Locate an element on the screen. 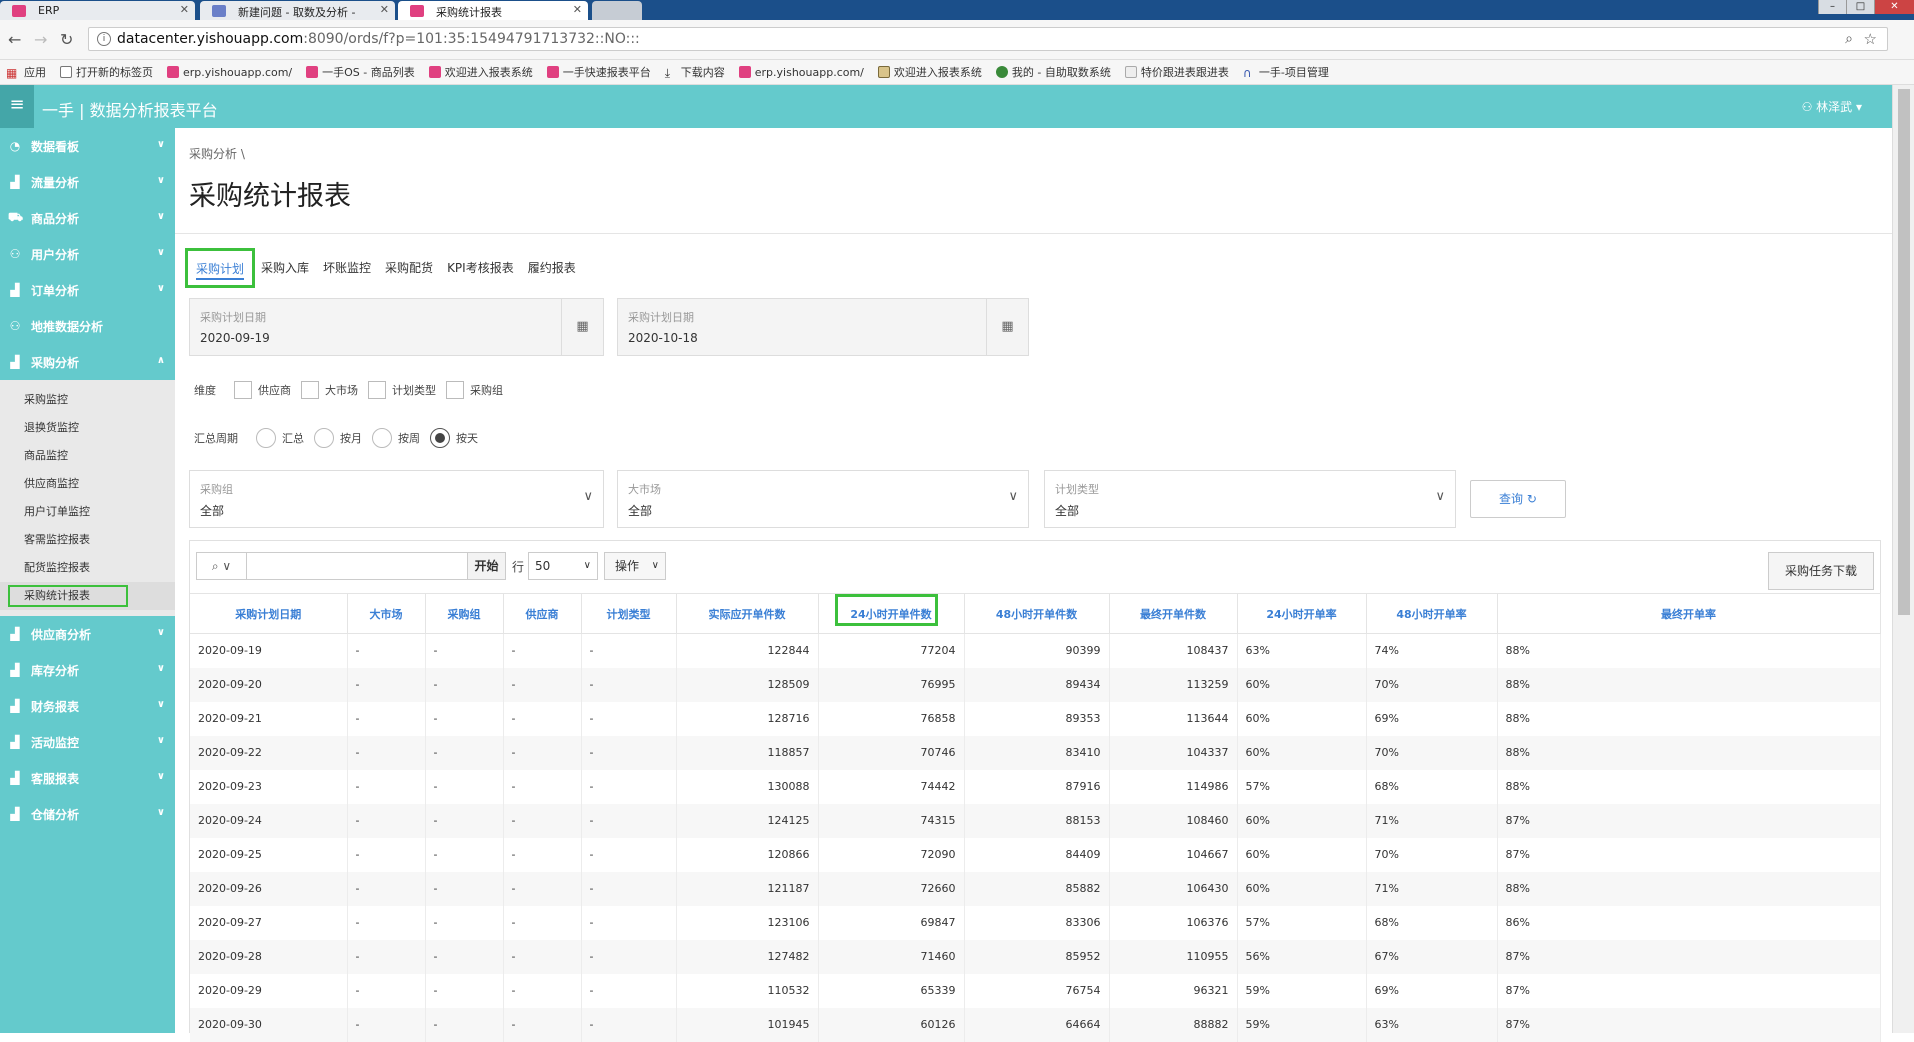  bookmark-self-service: 我的 - 自助取数系统 is located at coordinates (1053, 72).